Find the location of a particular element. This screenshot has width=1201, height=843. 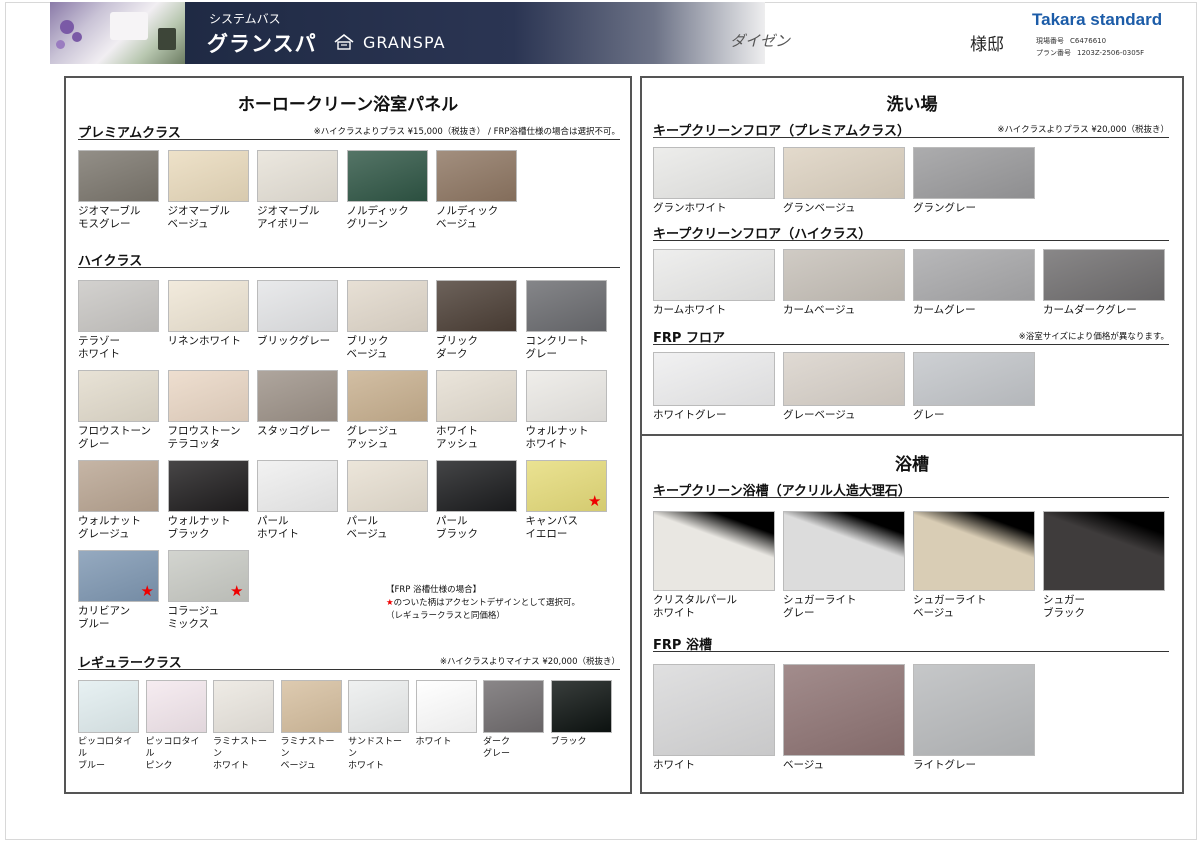

swatch-label: グレージュ アッシュ is located at coordinates (372, 437).